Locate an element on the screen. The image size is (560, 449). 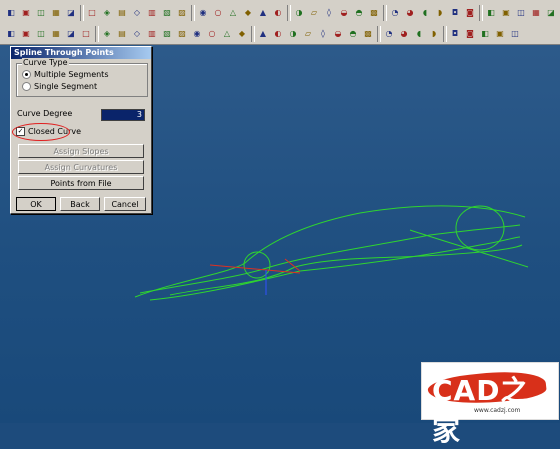
grid2-icon: ◫ is located at coordinates (521, 12).